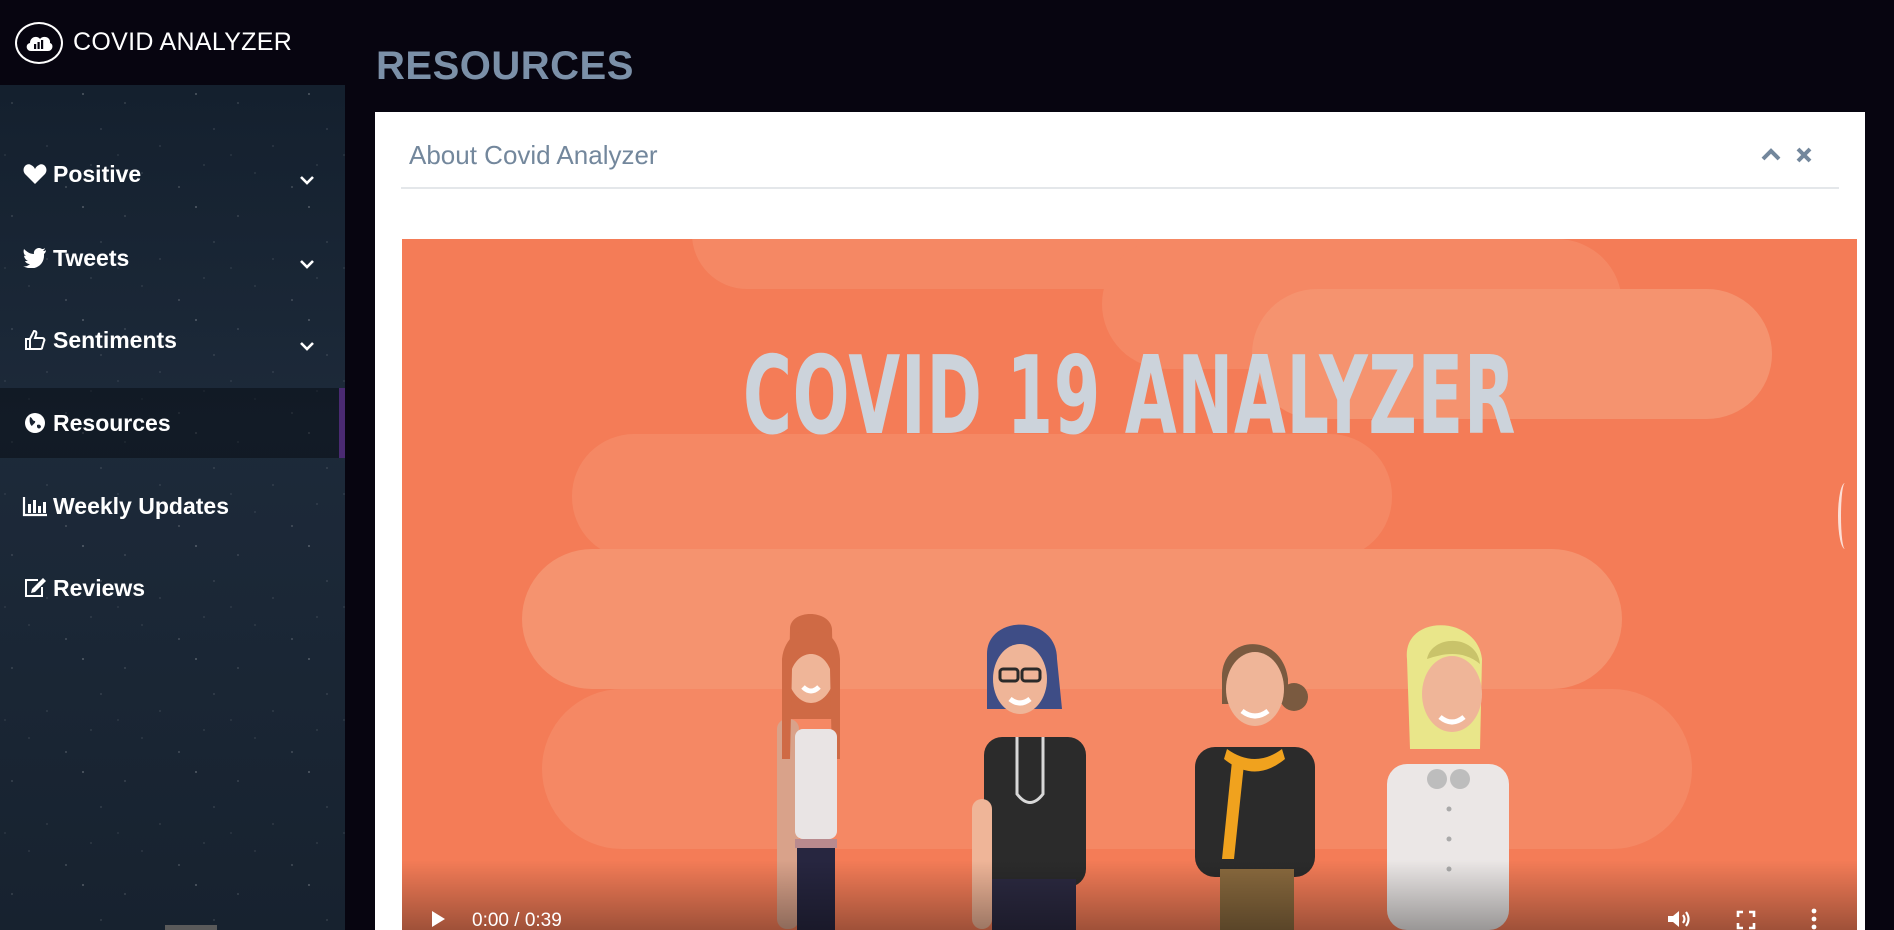 This screenshot has height=930, width=1894. Describe the element at coordinates (141, 505) in the screenshot. I see `sidebar-item-label: Weekly Updates` at that location.